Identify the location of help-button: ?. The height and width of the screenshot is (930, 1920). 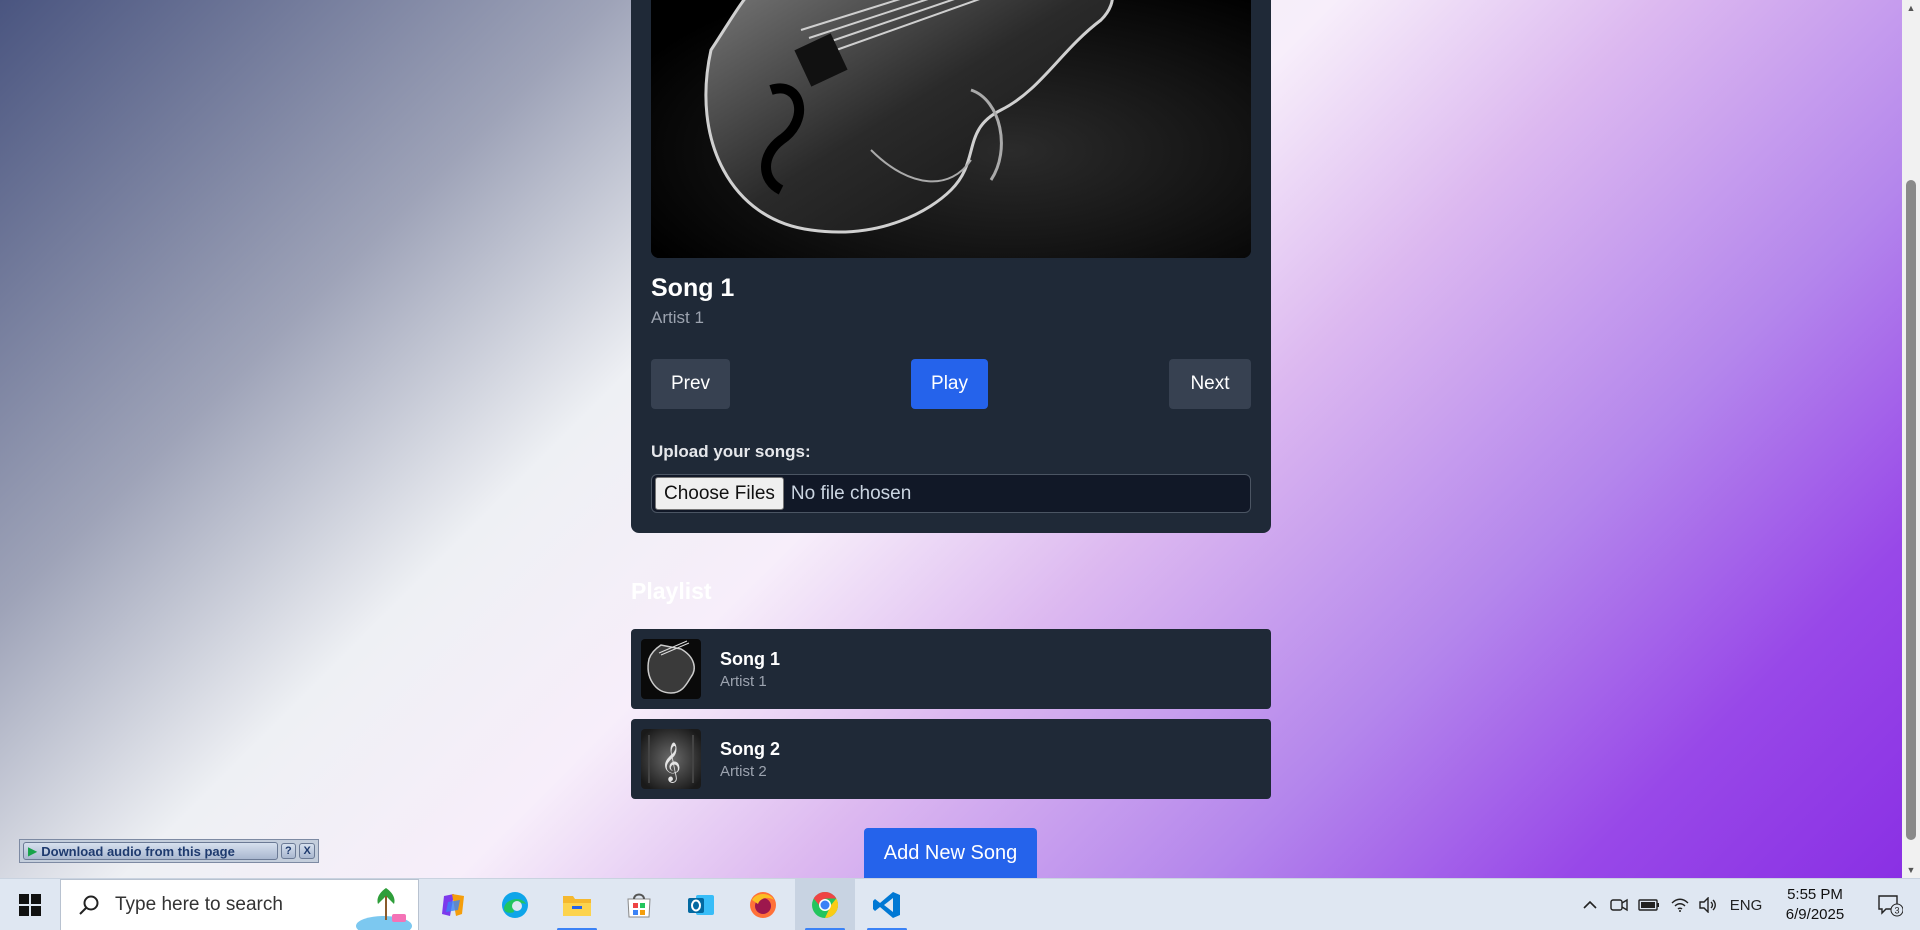
(288, 851).